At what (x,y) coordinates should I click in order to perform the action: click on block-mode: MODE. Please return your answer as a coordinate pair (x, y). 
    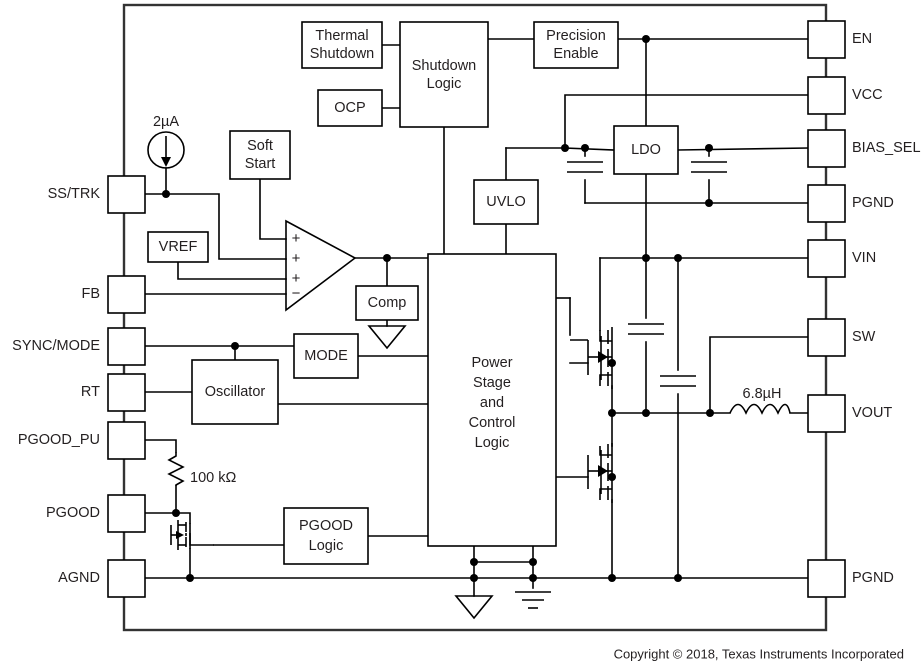
    Looking at the image, I should click on (326, 356).